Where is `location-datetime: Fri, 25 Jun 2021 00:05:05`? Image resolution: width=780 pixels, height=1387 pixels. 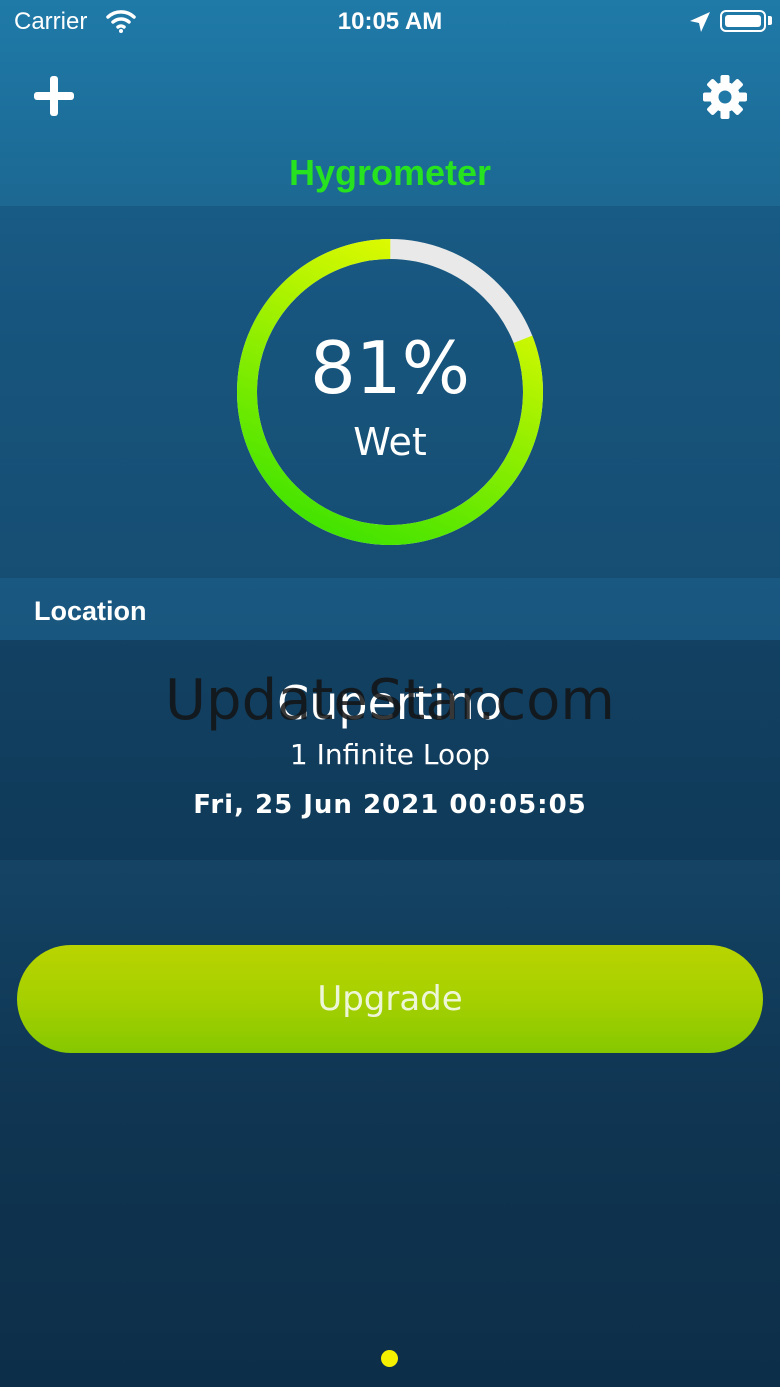
location-datetime: Fri, 25 Jun 2021 00:05:05 is located at coordinates (390, 805).